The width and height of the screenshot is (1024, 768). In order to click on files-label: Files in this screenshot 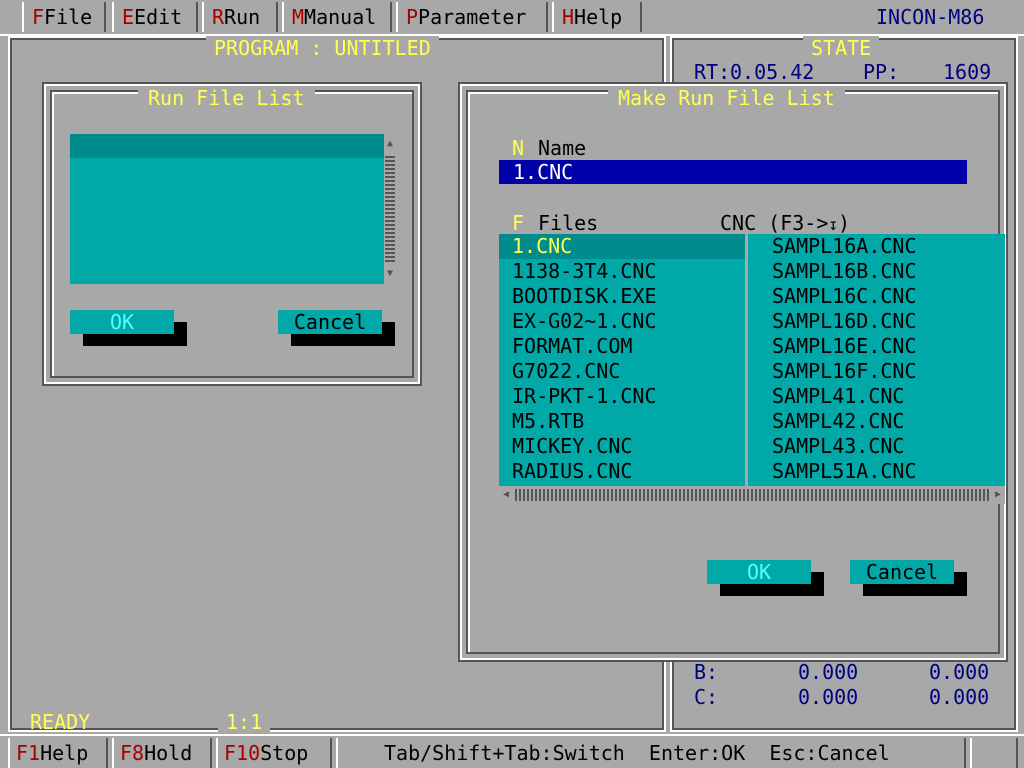, I will do `click(568, 223)`.